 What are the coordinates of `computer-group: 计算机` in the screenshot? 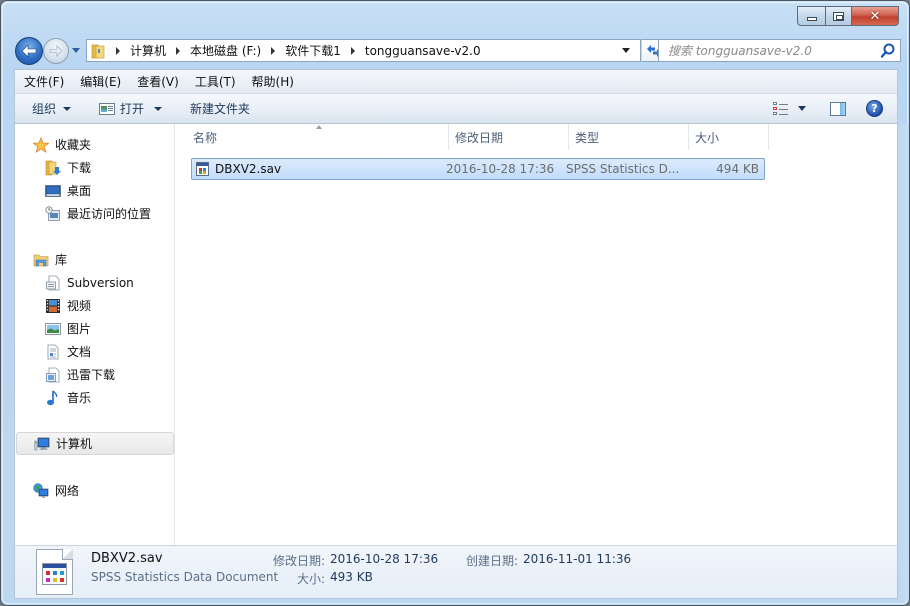 It's located at (95, 443).